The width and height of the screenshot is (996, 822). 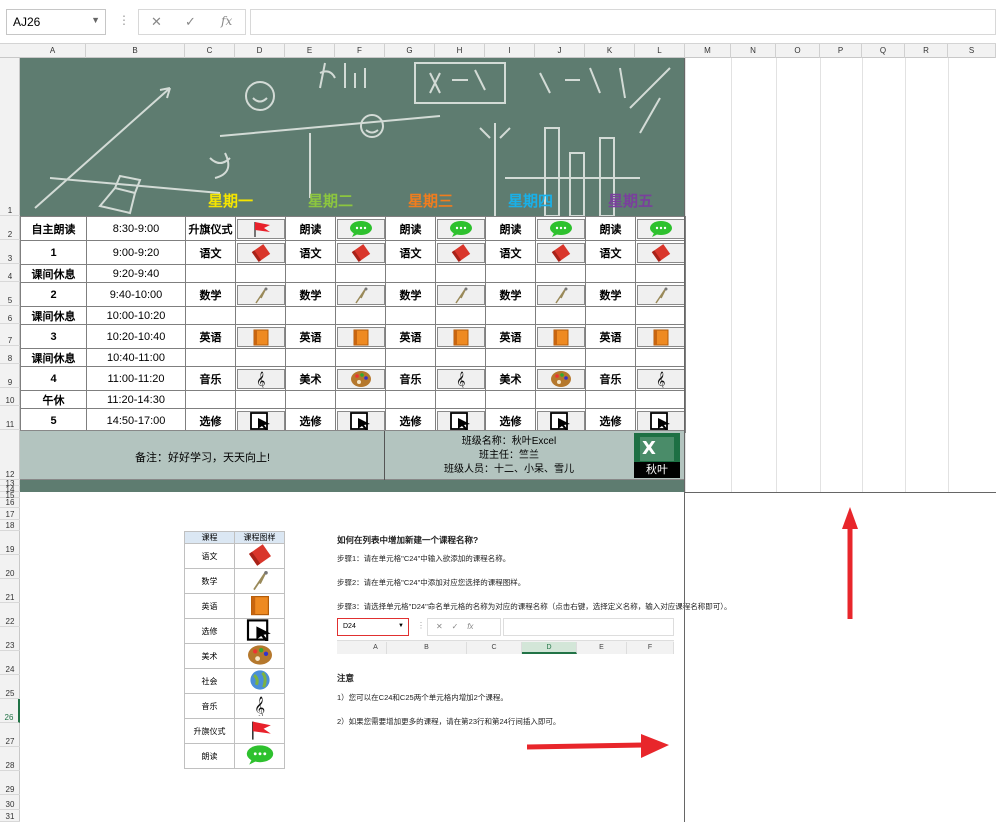 What do you see at coordinates (209, 656) in the screenshot?
I see `course-name-cell: 美术` at bounding box center [209, 656].